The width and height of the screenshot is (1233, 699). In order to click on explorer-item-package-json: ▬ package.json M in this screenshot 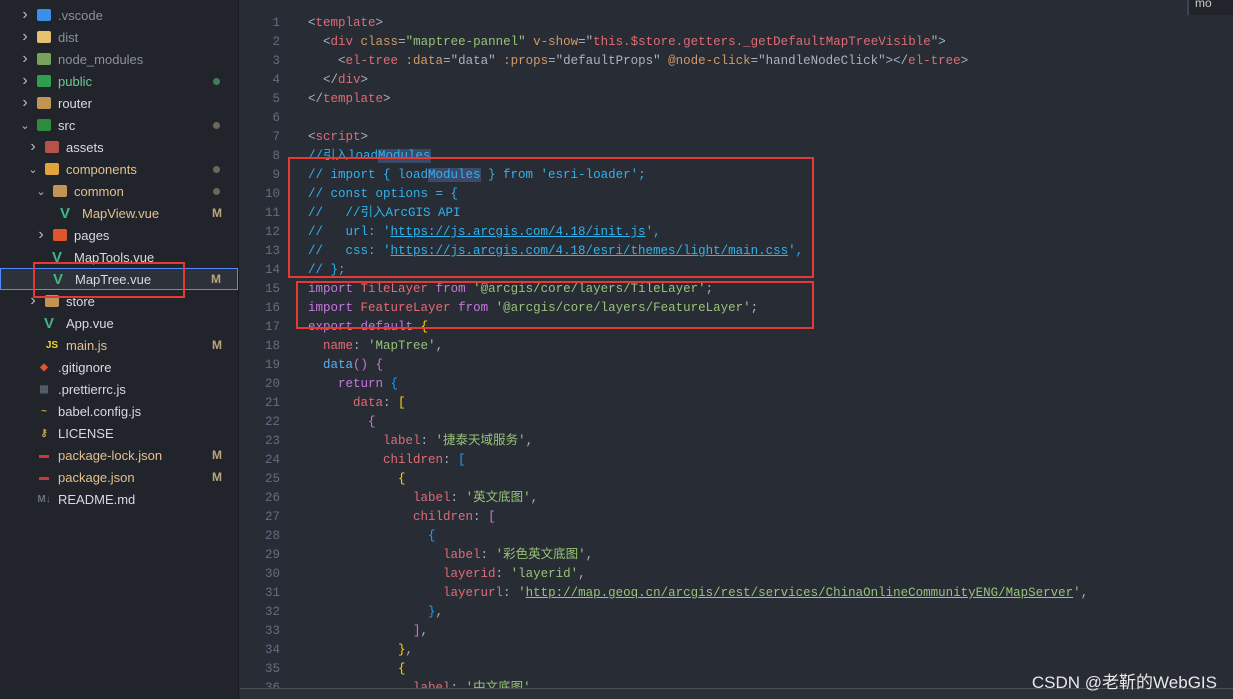, I will do `click(119, 477)`.